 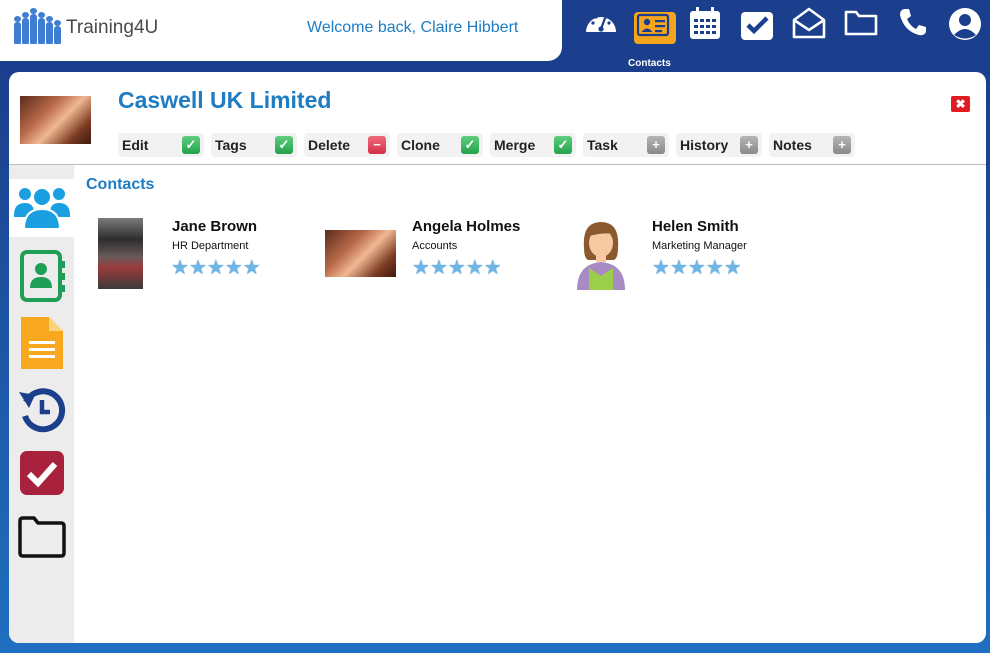 What do you see at coordinates (704, 145) in the screenshot?
I see `history-action-label: History` at bounding box center [704, 145].